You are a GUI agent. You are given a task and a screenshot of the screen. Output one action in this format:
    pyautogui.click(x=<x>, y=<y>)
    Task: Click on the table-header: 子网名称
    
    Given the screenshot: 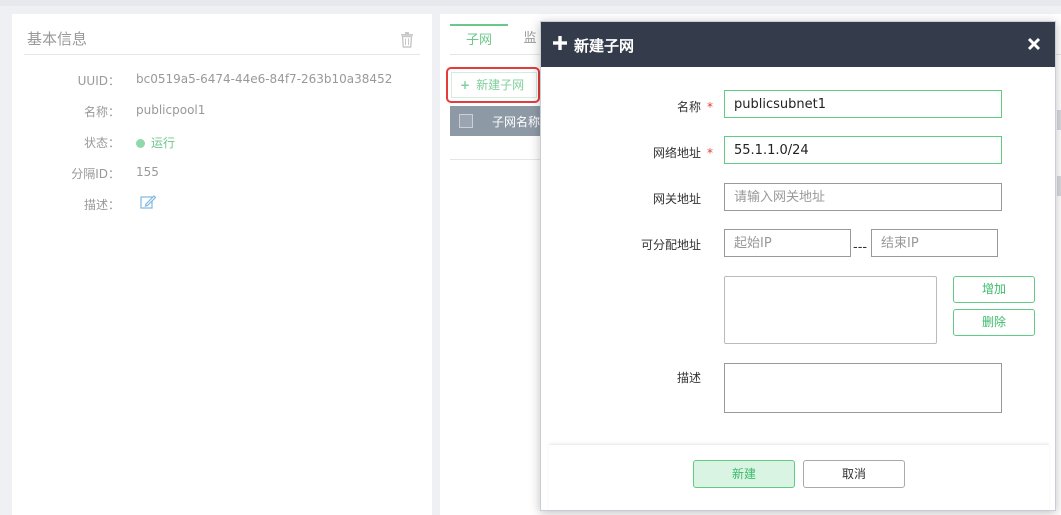 What is the action you would take?
    pyautogui.click(x=500, y=121)
    